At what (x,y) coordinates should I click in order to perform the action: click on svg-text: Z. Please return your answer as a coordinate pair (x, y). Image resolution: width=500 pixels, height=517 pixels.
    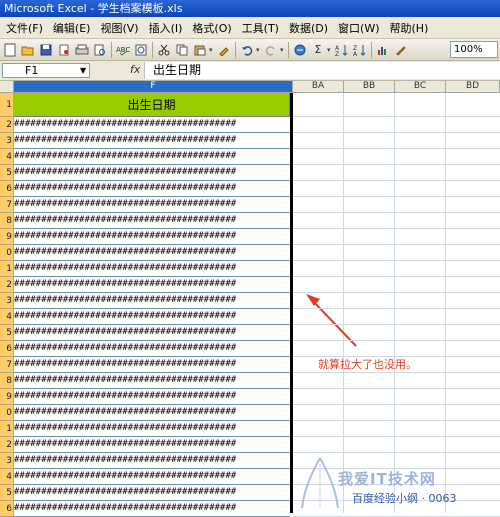
    Looking at the image, I should click on (337, 53).